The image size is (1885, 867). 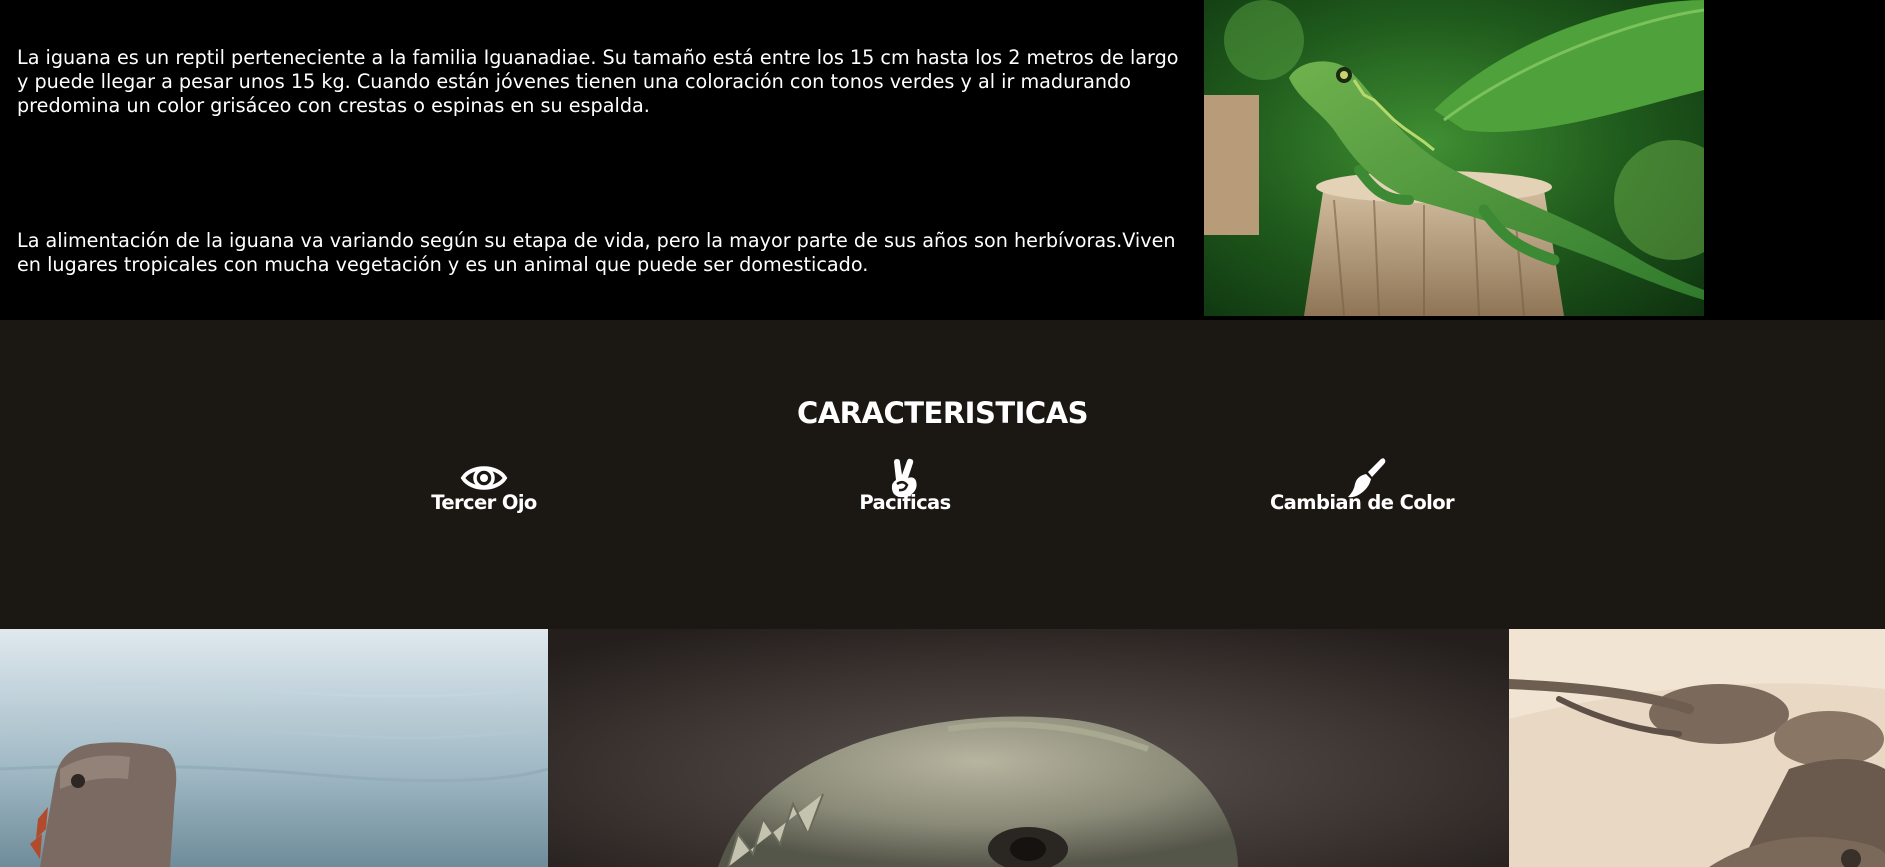 I want to click on feature-label: Tercer Ojo, so click(x=484, y=502).